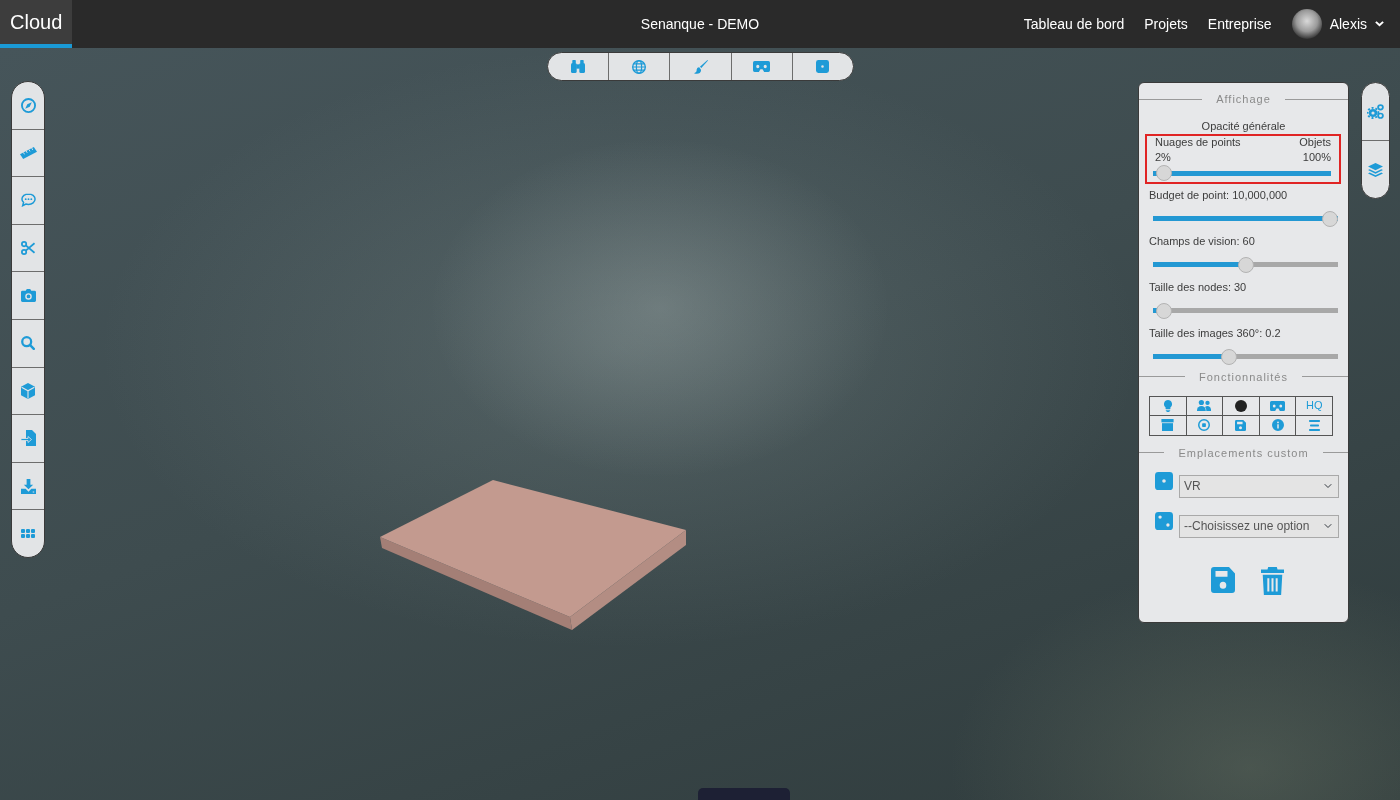 The image size is (1400, 800). What do you see at coordinates (28, 390) in the screenshot?
I see `cube-icon` at bounding box center [28, 390].